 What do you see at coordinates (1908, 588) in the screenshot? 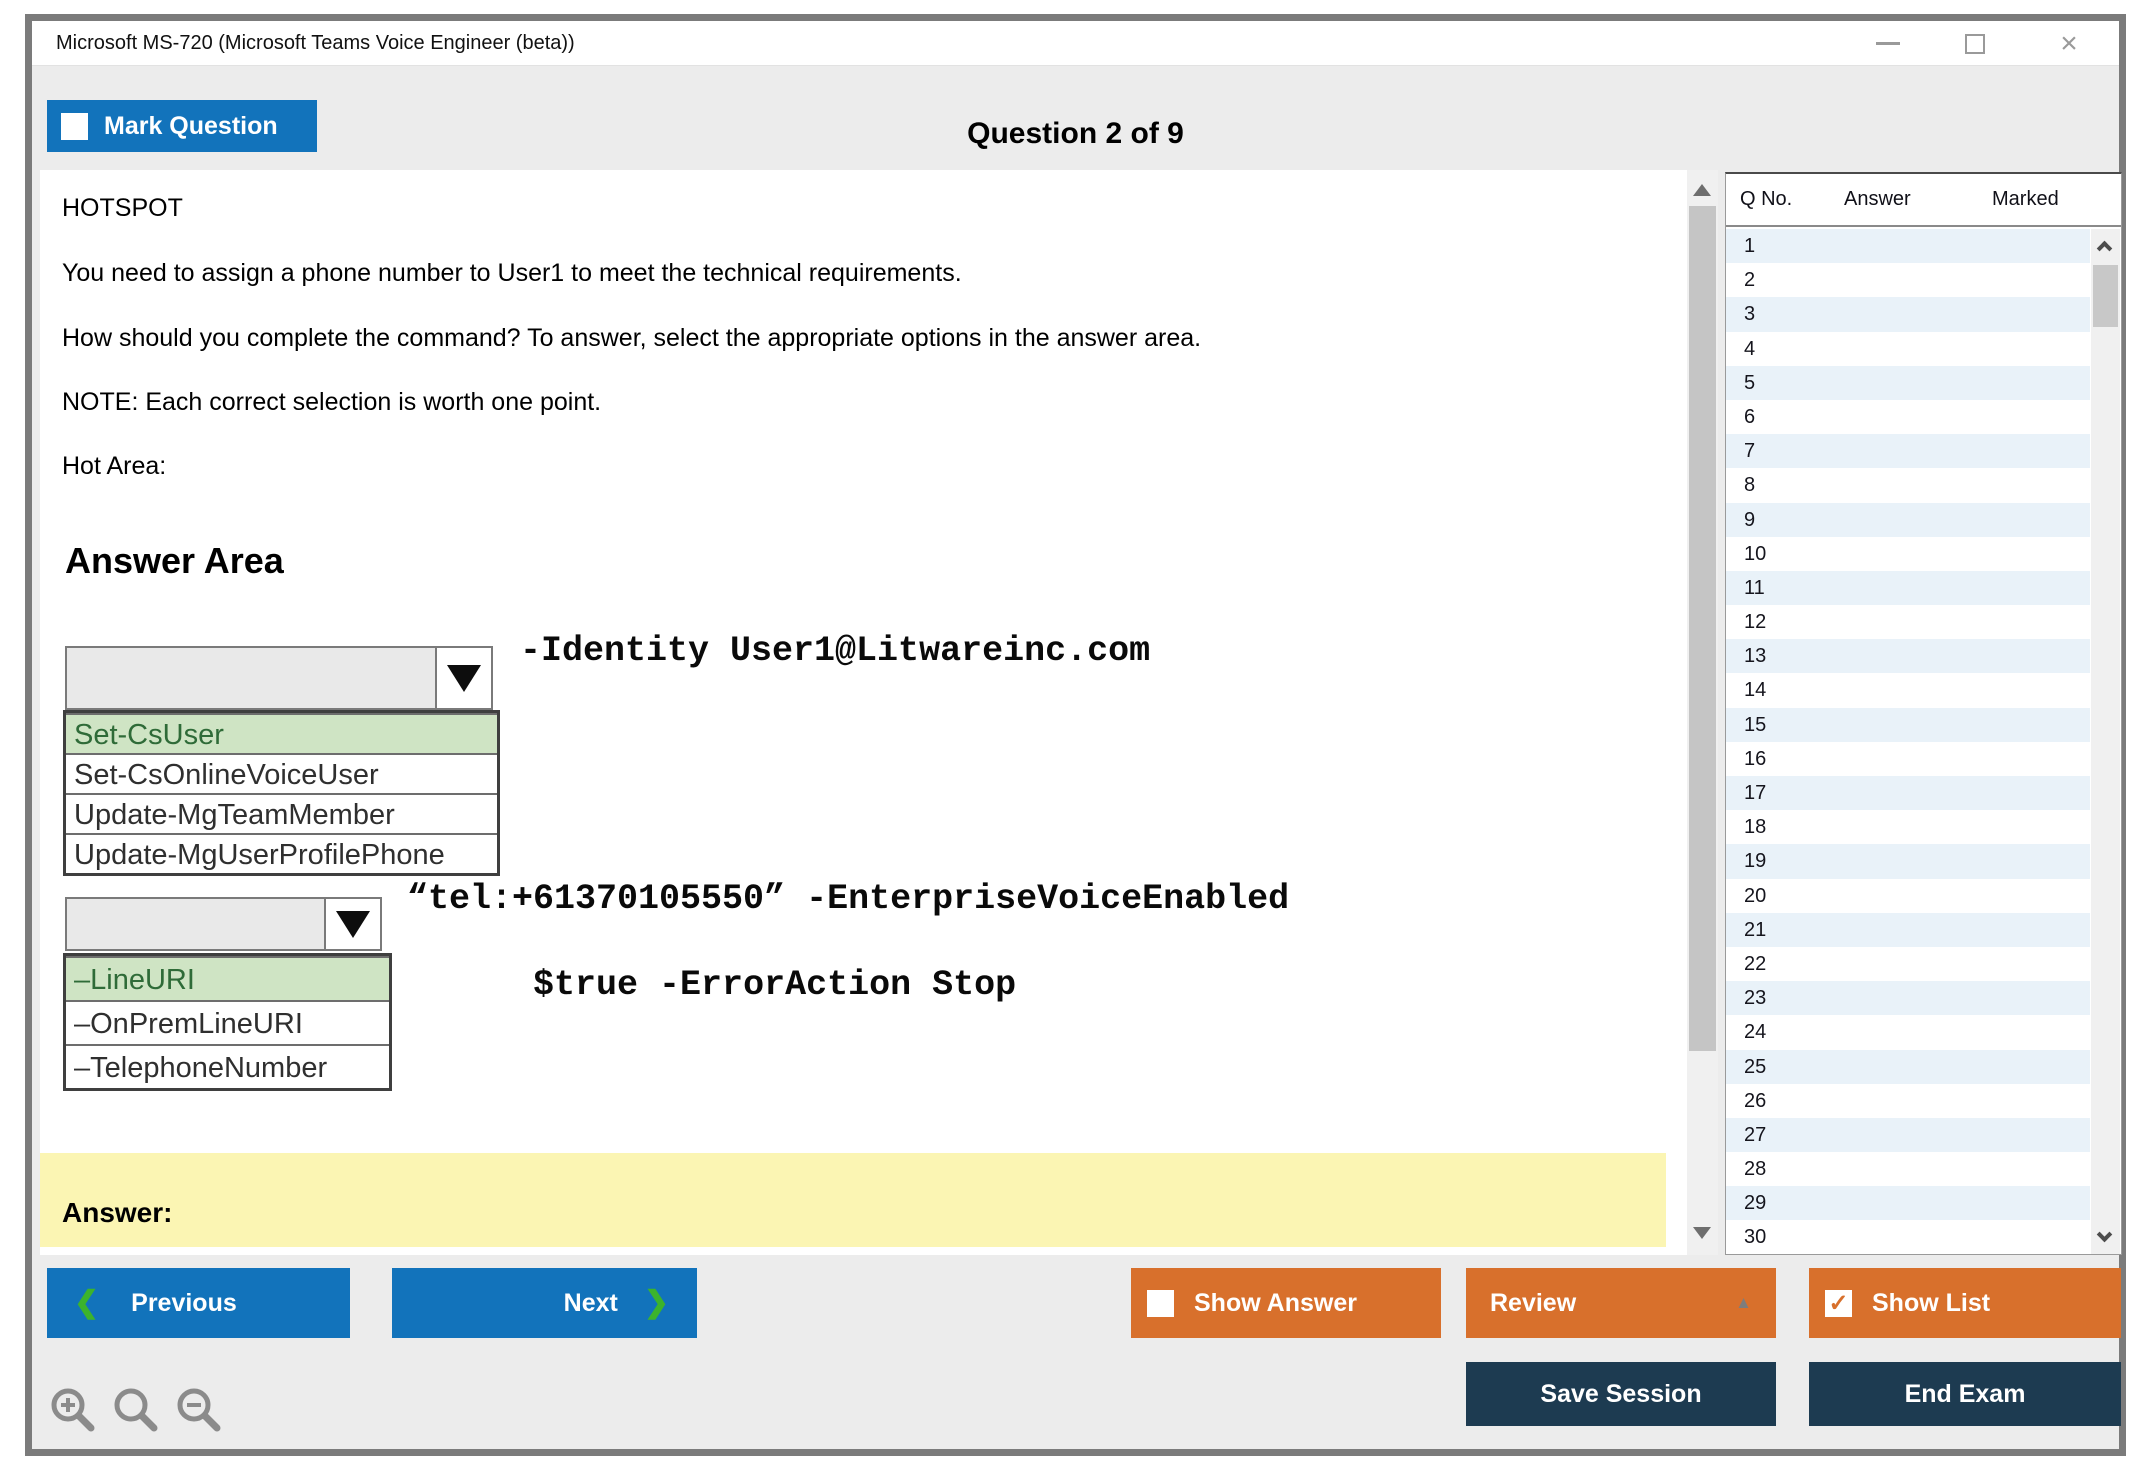
I see `question-list-row: 11` at bounding box center [1908, 588].